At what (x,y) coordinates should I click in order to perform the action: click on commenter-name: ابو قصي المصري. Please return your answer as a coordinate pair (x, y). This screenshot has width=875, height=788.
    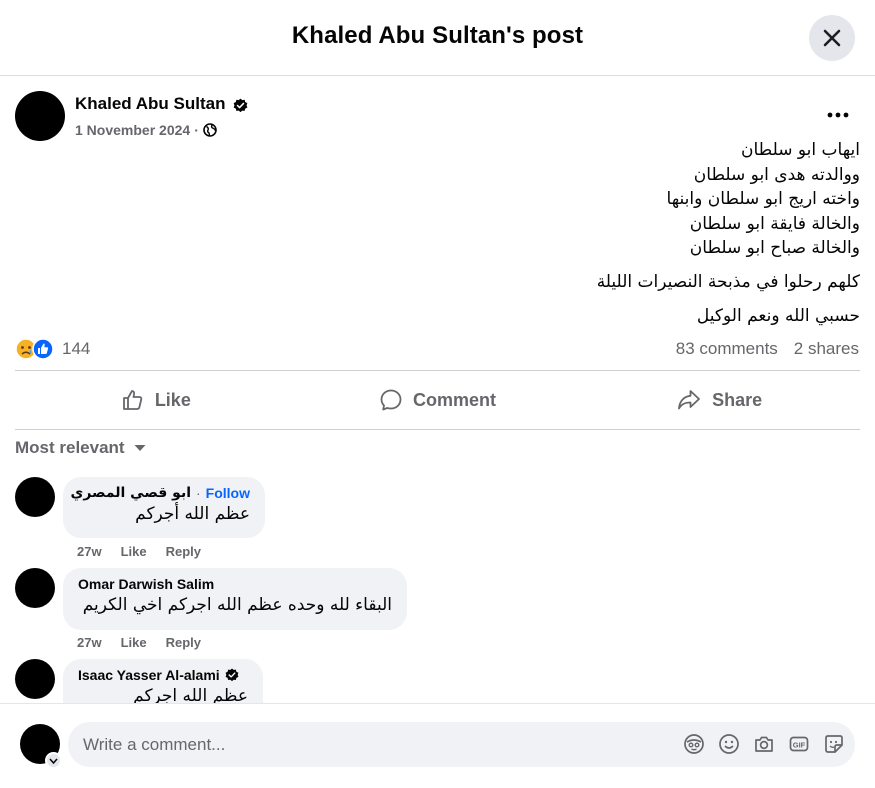
    Looking at the image, I should click on (131, 493).